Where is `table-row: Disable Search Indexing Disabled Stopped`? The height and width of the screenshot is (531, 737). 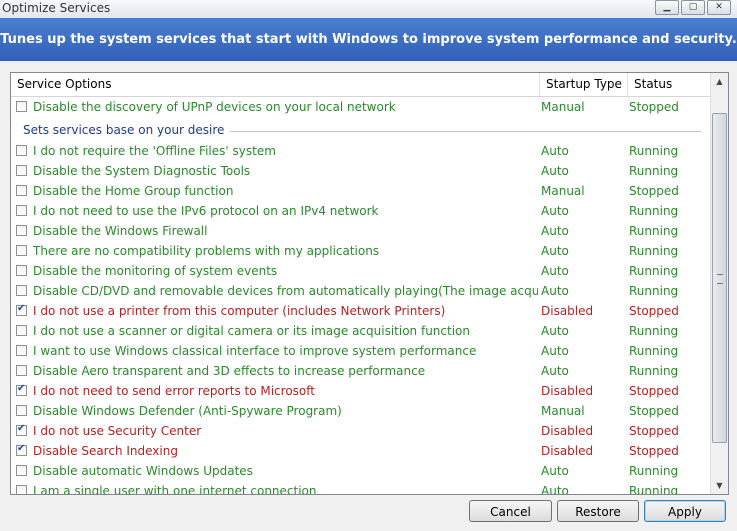
table-row: Disable Search Indexing Disabled Stopped is located at coordinates (361, 451).